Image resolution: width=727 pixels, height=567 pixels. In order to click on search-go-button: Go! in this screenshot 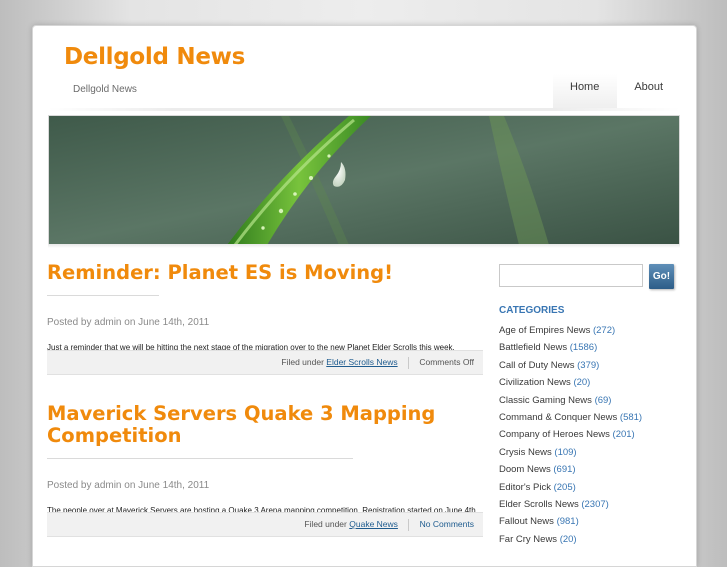, I will do `click(661, 276)`.